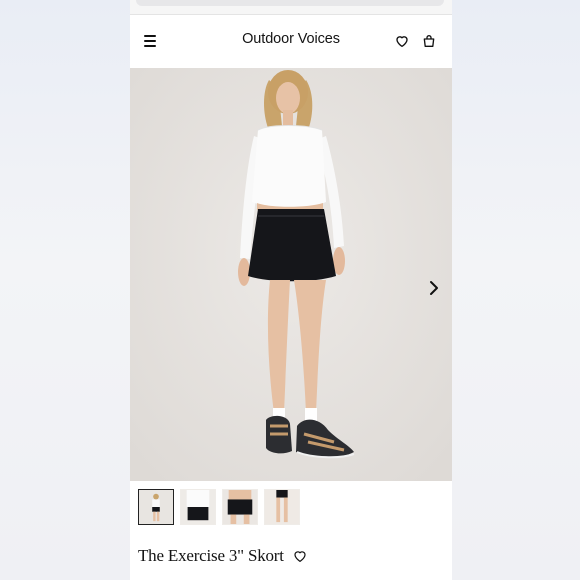  Describe the element at coordinates (434, 288) in the screenshot. I see `chevron-right-icon` at that location.